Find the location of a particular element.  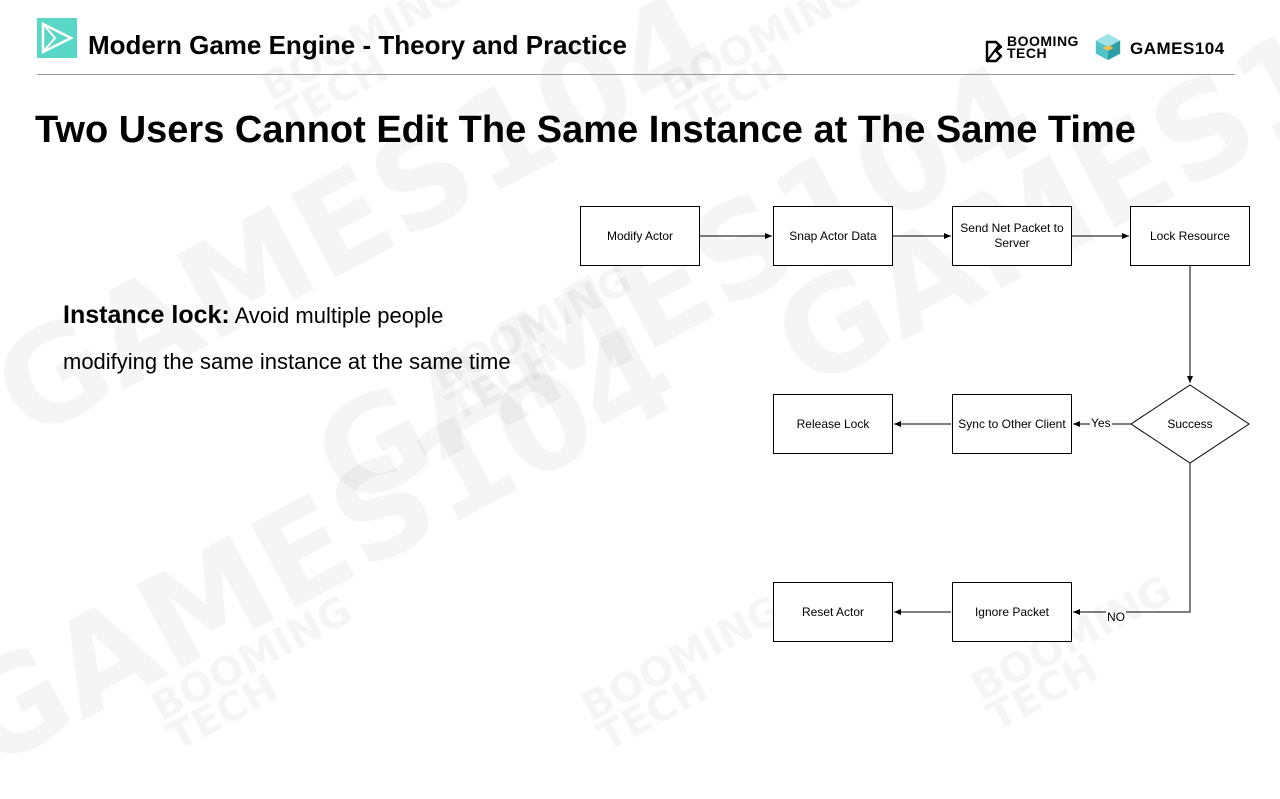

node-release-lock: Release Lock is located at coordinates (833, 424).